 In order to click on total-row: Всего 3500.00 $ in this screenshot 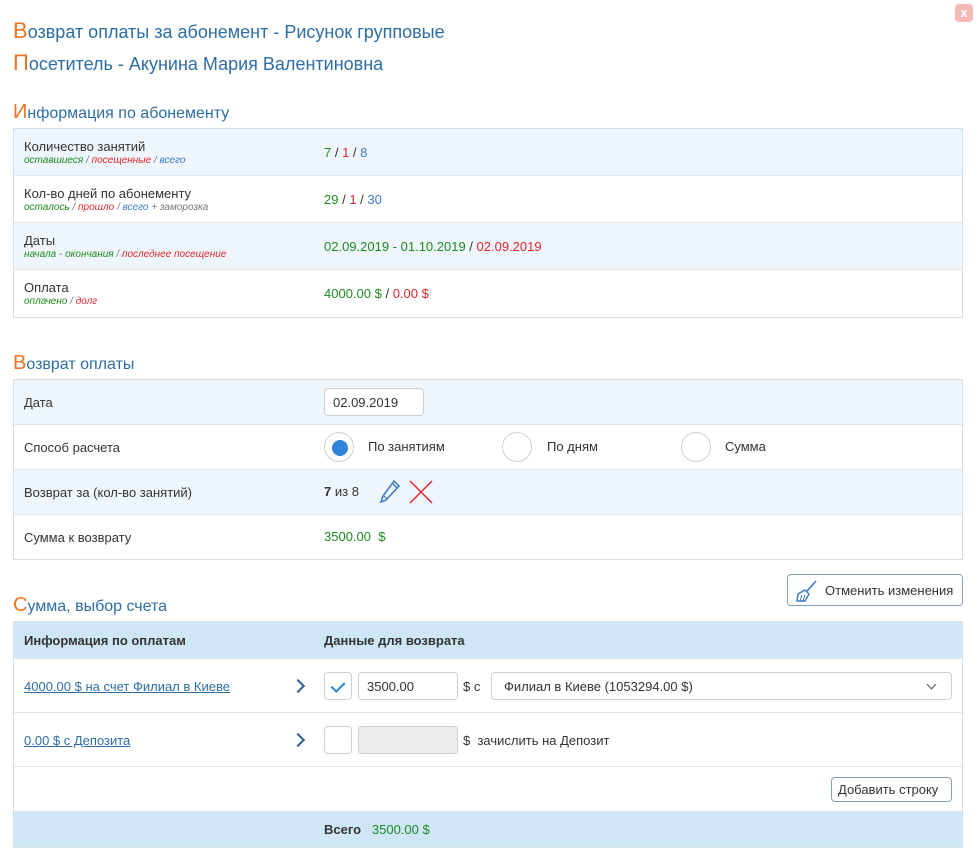, I will do `click(488, 829)`.